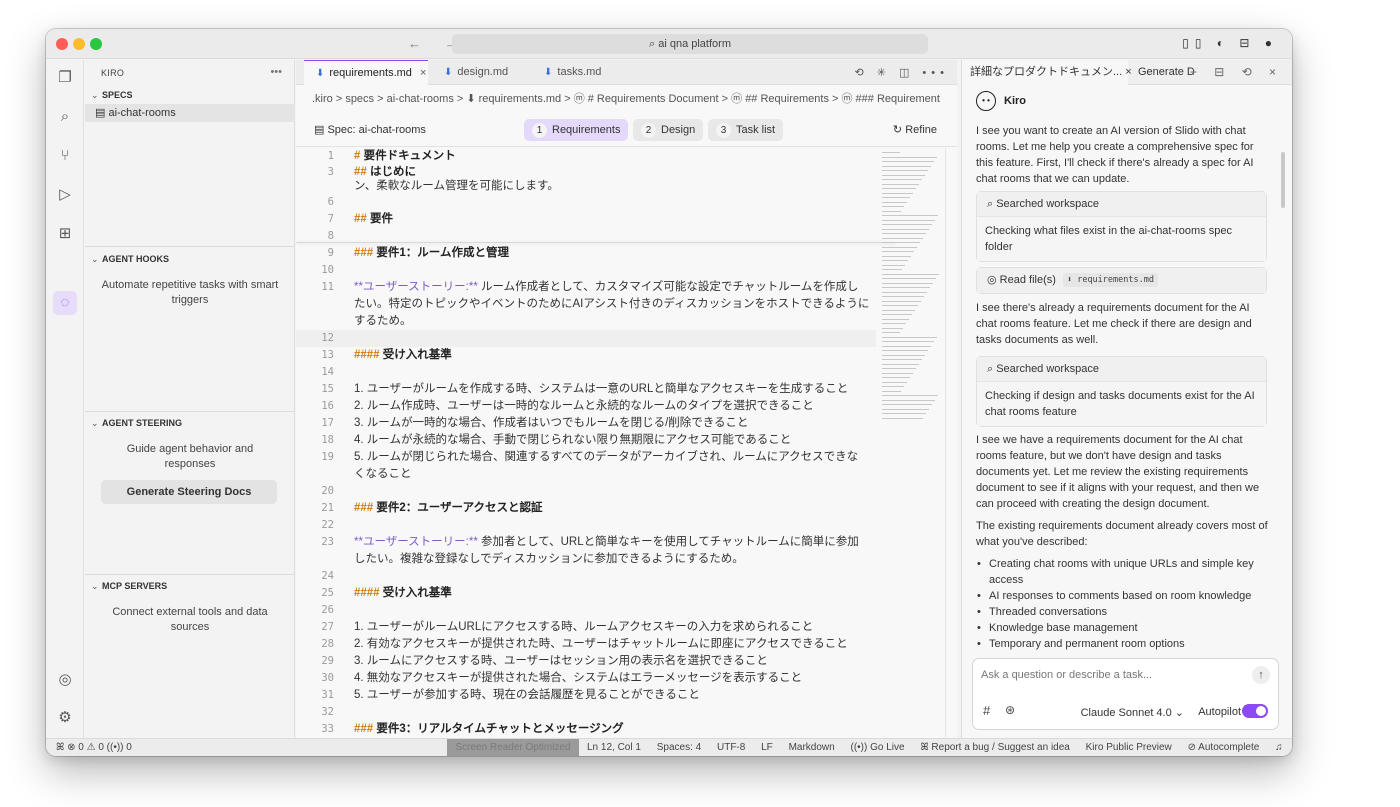 This screenshot has height=807, width=1400. Describe the element at coordinates (586, 712) in the screenshot. I see `code-line: 32` at that location.